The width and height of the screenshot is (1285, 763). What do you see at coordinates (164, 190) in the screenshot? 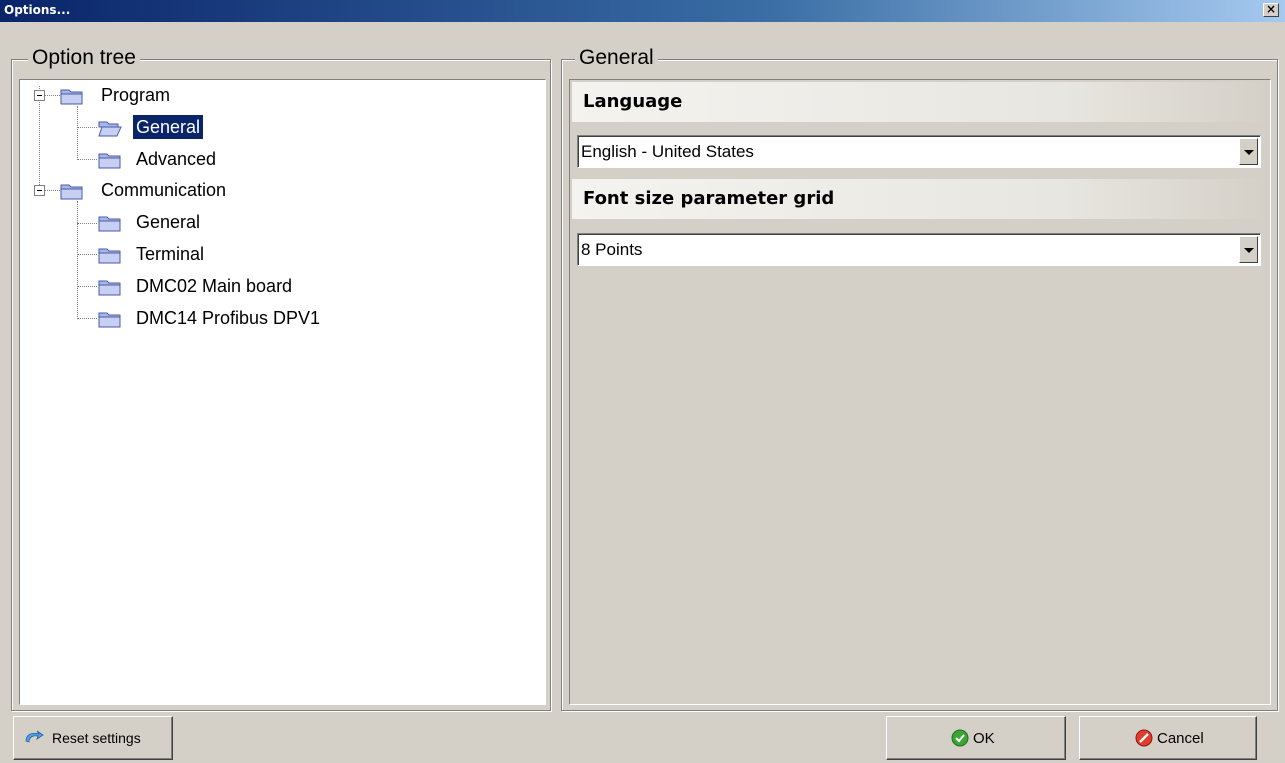
I see `tree-item-label: Communication` at bounding box center [164, 190].